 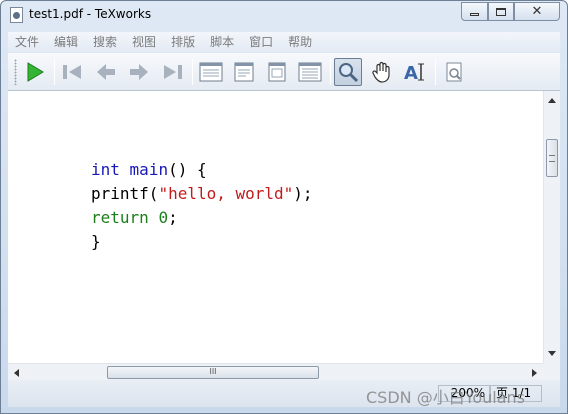 What do you see at coordinates (173, 217) in the screenshot?
I see `code-token: ;` at bounding box center [173, 217].